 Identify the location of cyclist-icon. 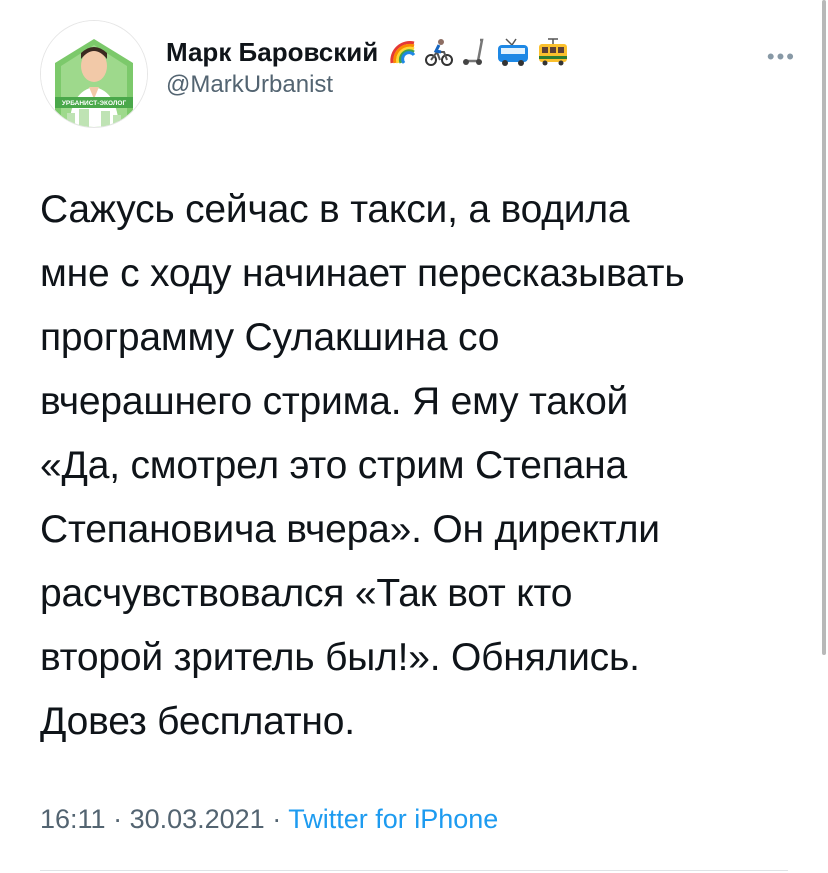
(439, 52).